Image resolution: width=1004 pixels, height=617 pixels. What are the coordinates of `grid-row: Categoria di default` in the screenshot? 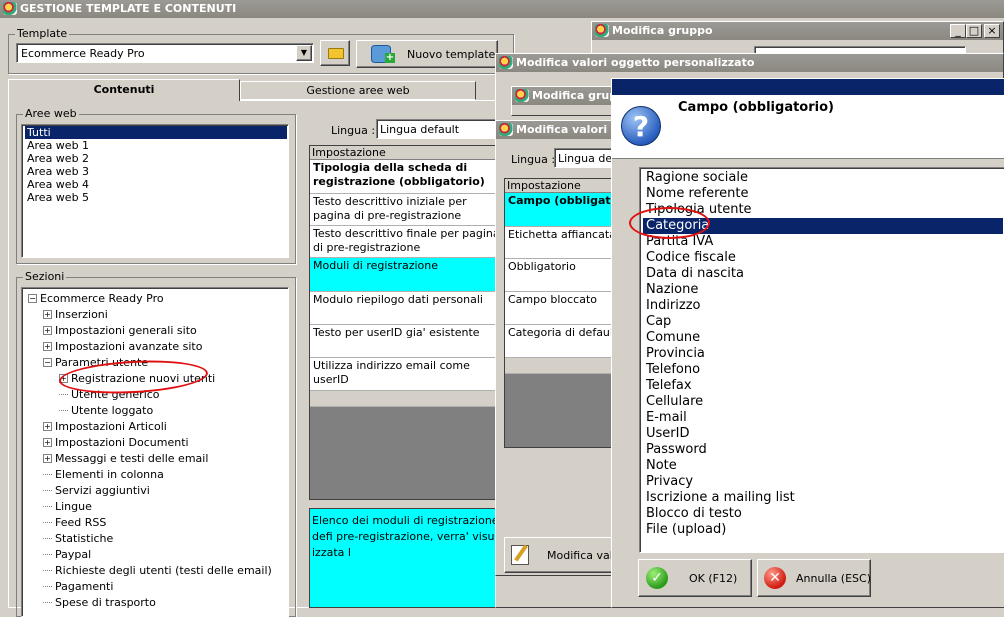 It's located at (562, 341).